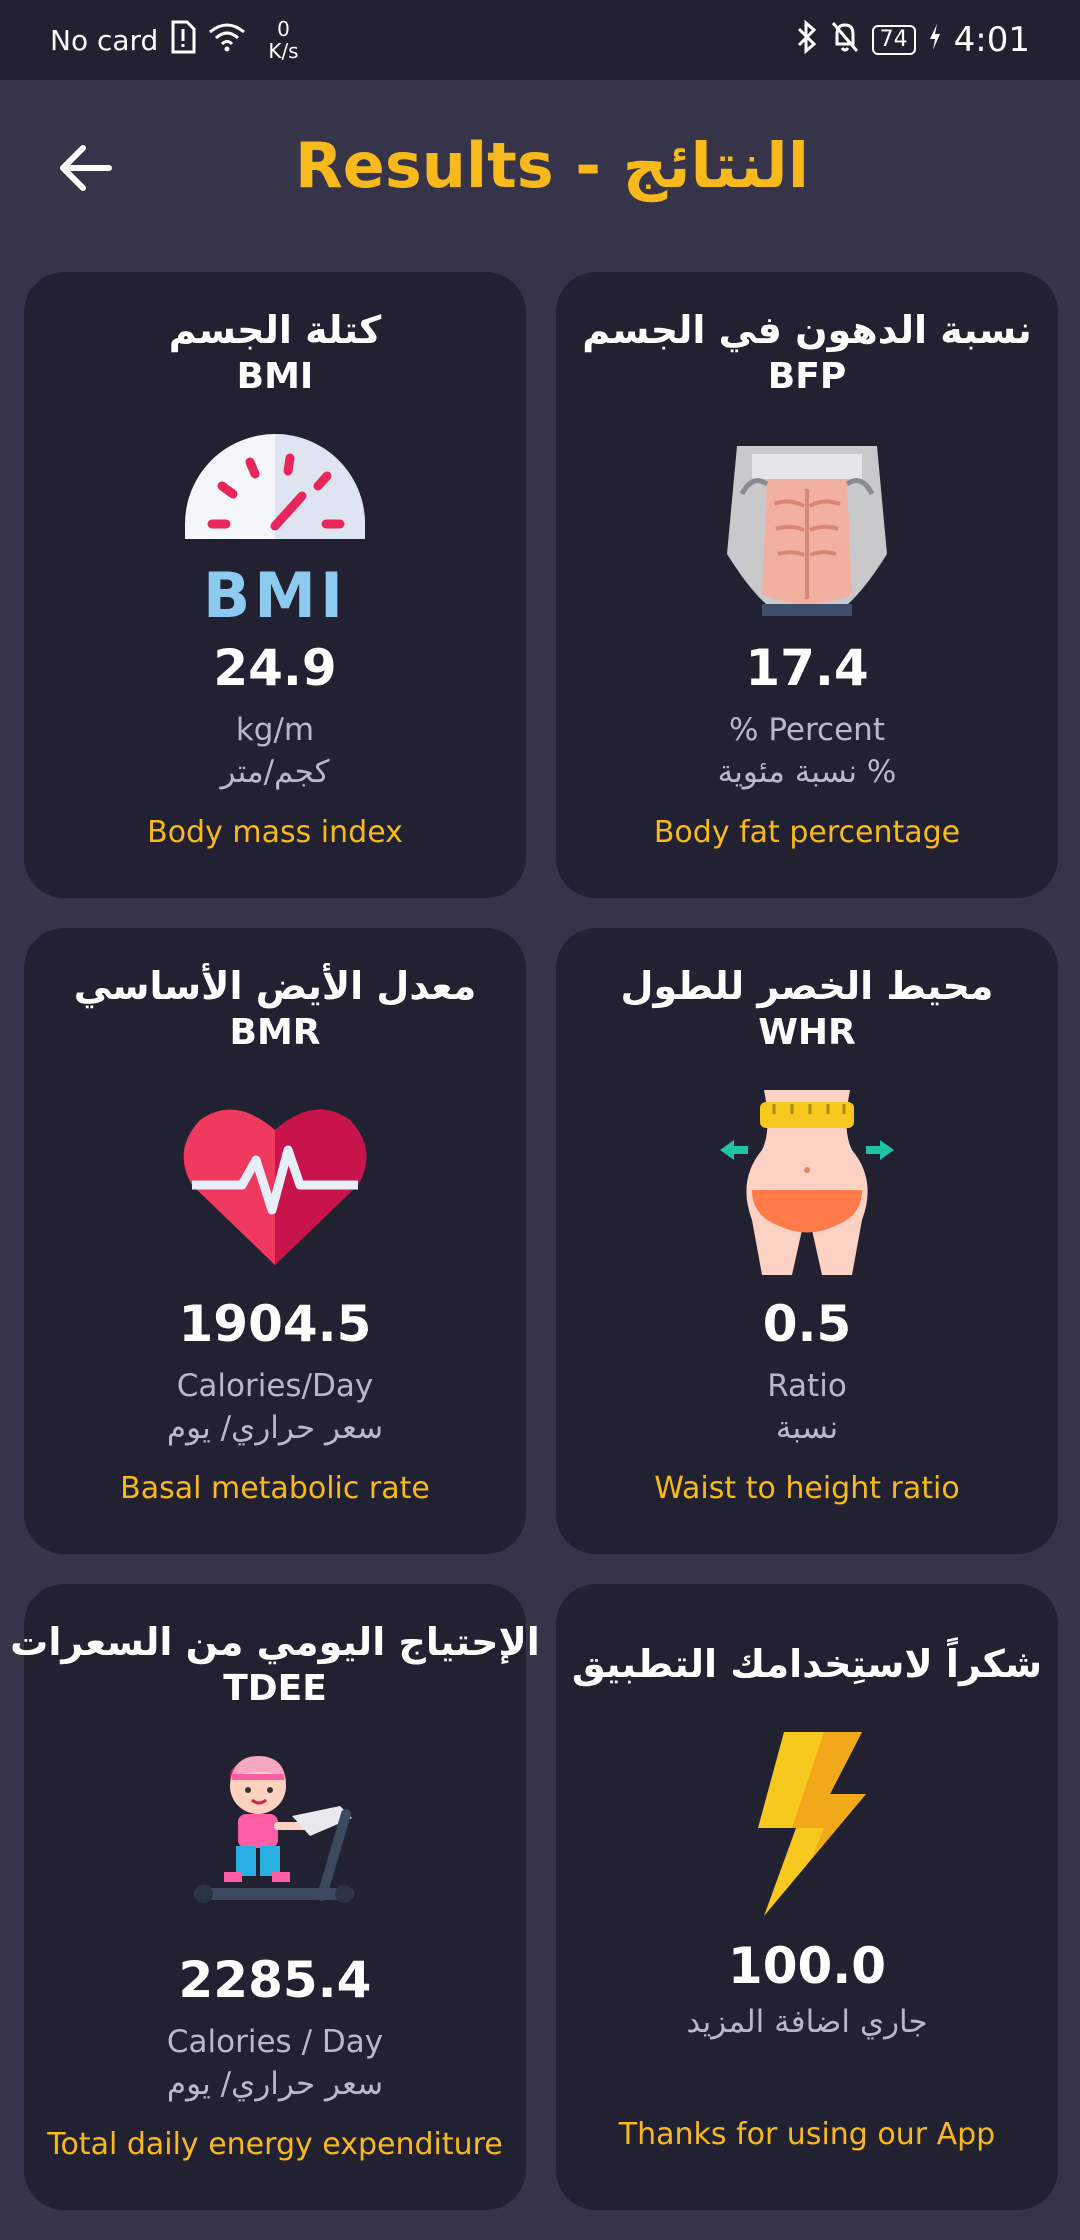 The height and width of the screenshot is (2240, 1080). What do you see at coordinates (807, 832) in the screenshot?
I see `bfp-description: Body fat percentage` at bounding box center [807, 832].